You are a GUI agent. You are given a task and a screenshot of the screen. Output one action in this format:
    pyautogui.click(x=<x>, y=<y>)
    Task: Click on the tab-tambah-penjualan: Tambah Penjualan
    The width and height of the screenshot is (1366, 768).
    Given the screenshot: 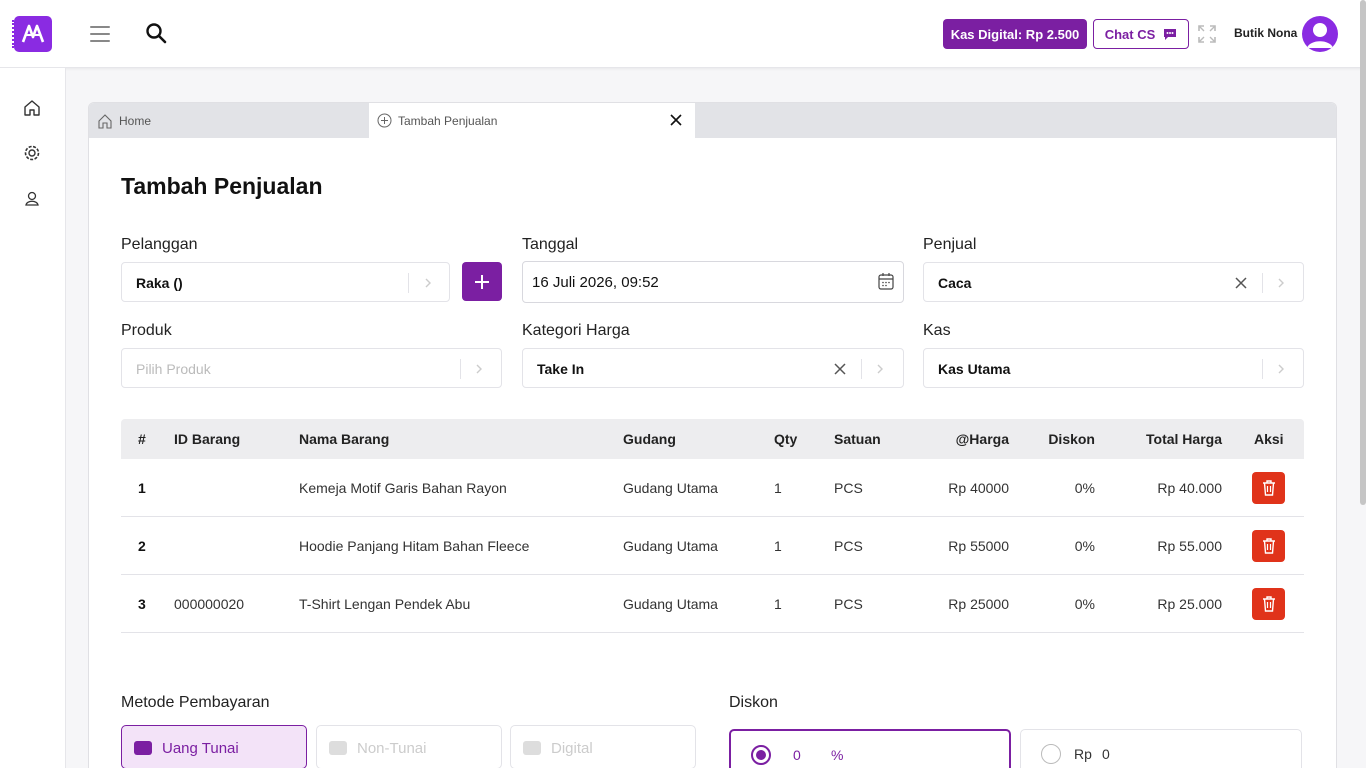 What is the action you would take?
    pyautogui.click(x=532, y=120)
    